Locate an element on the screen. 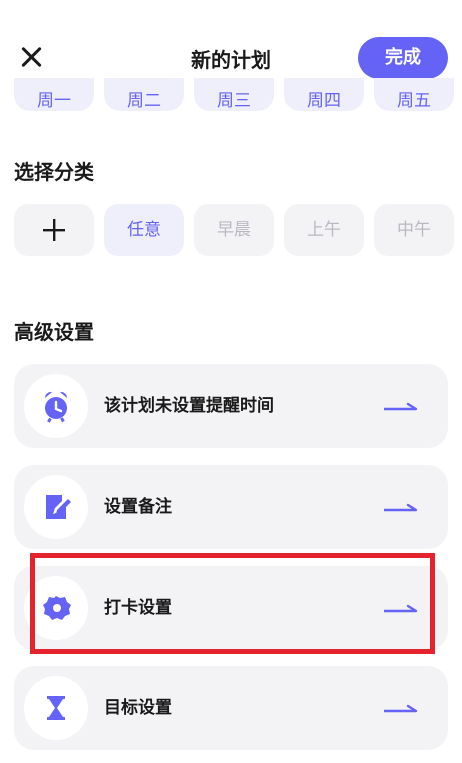  weekday-mon: 周一 is located at coordinates (54, 94).